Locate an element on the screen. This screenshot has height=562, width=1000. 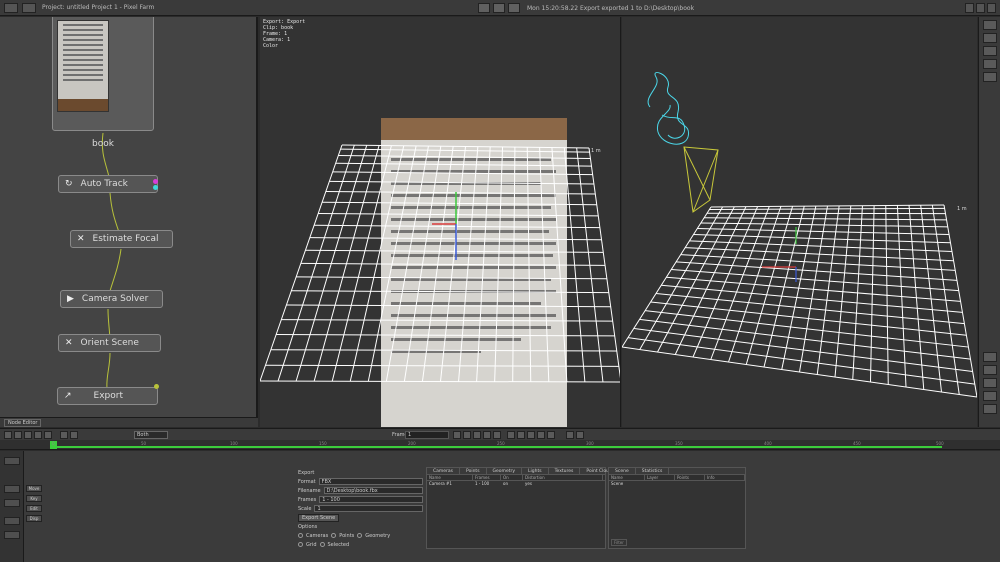
column-header: On is located at coordinates (512, 477).